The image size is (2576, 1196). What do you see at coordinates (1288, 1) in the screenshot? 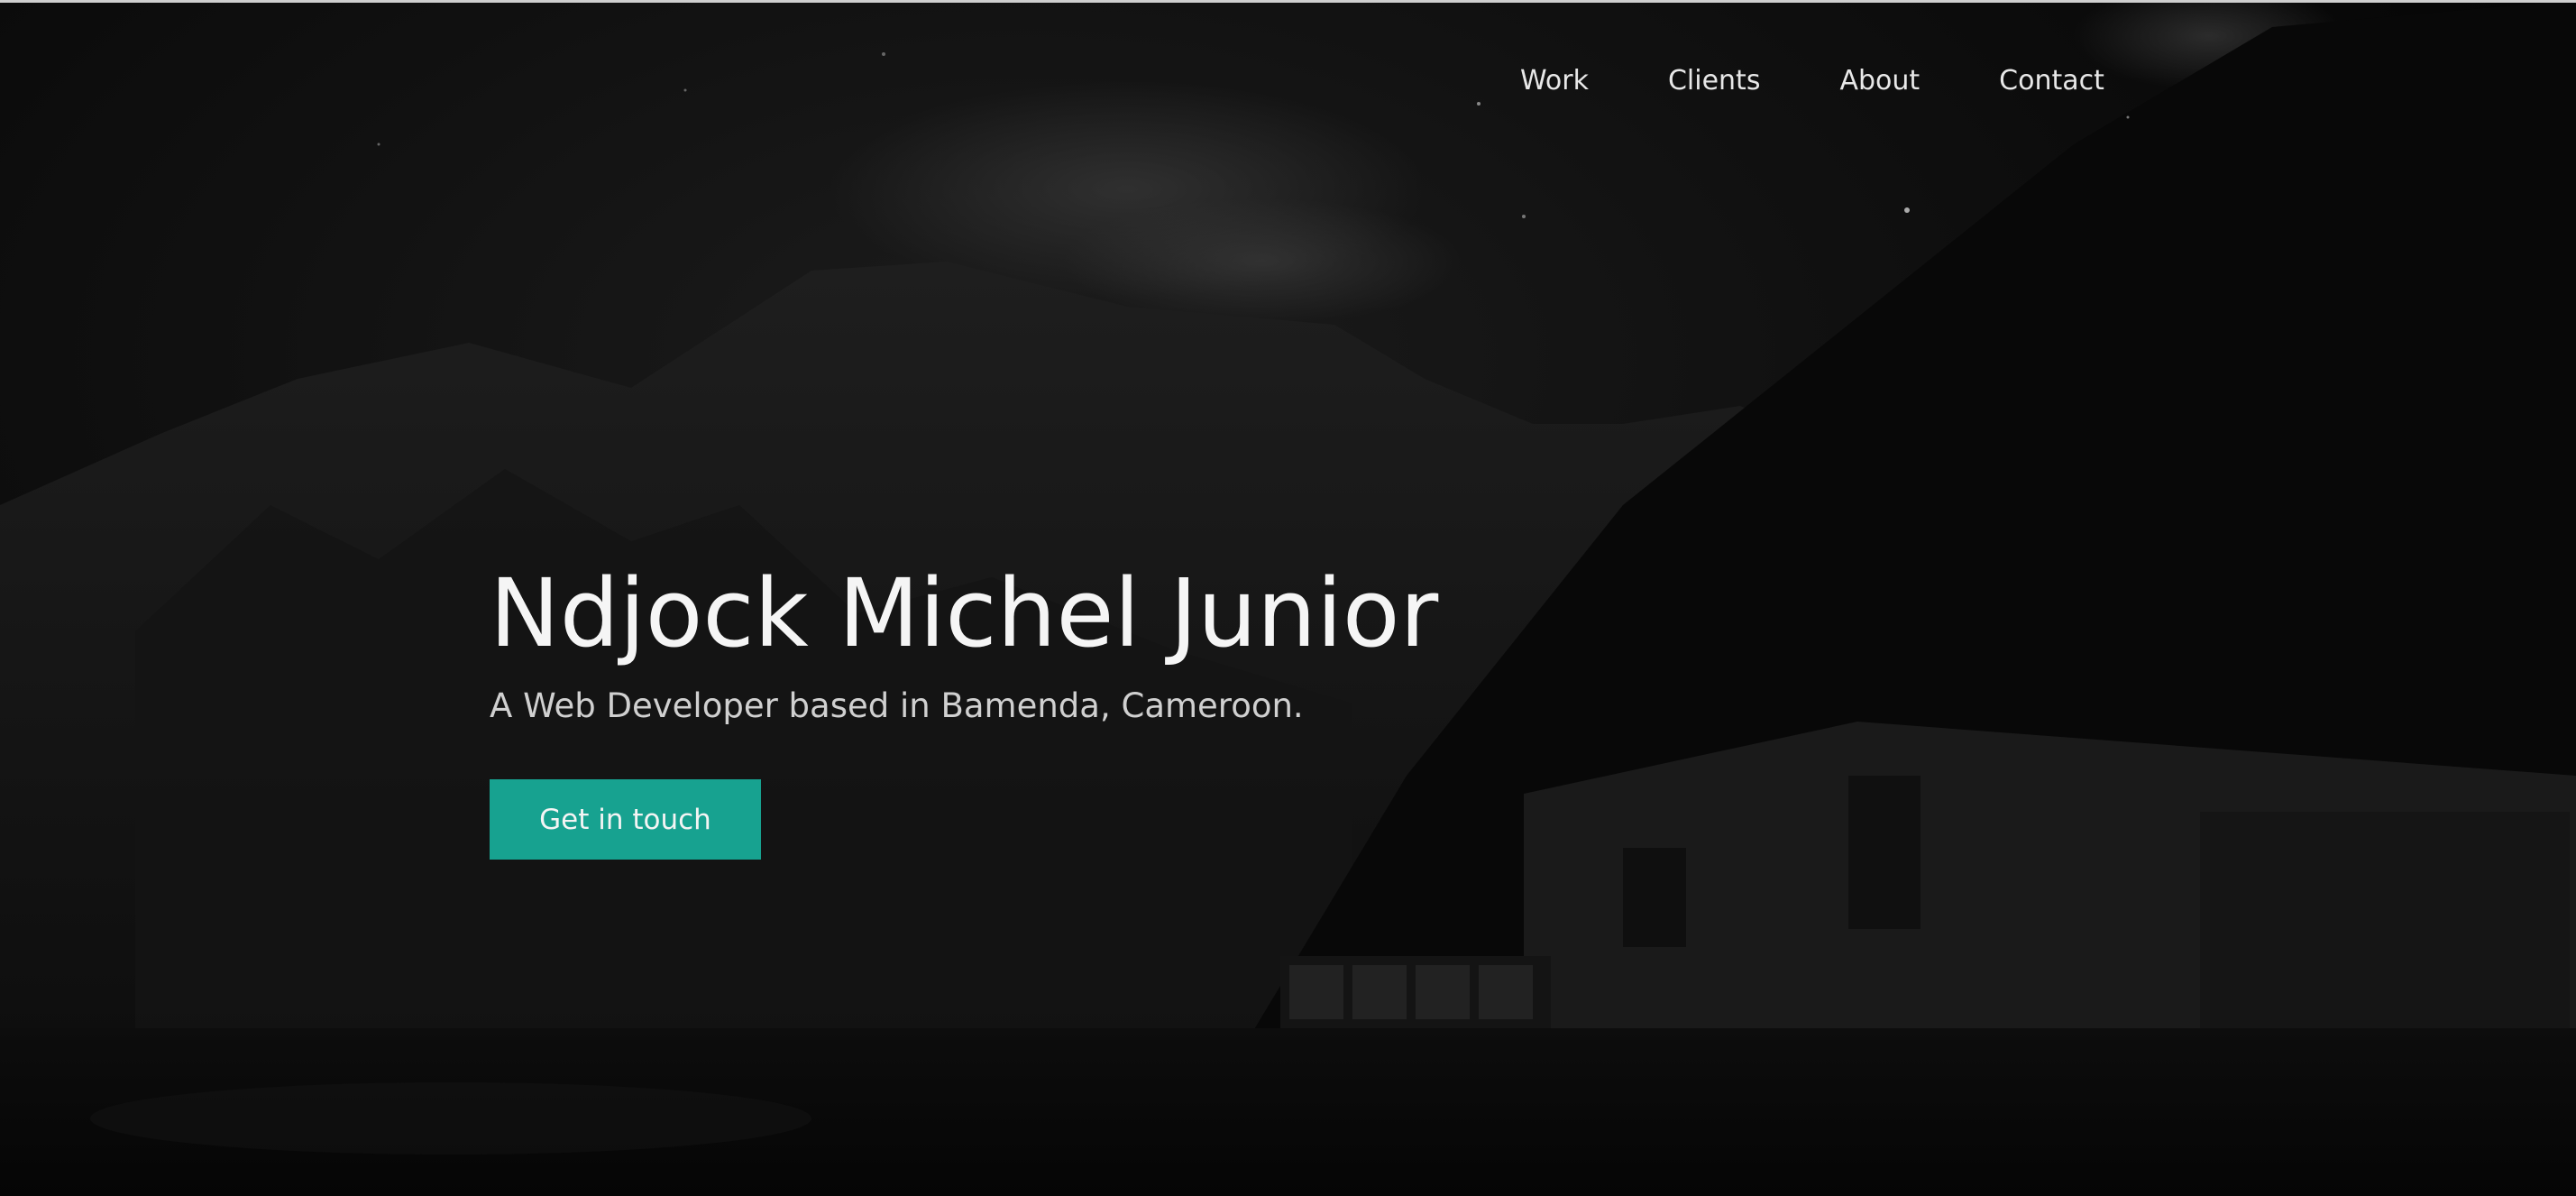
I see `top-border` at bounding box center [1288, 1].